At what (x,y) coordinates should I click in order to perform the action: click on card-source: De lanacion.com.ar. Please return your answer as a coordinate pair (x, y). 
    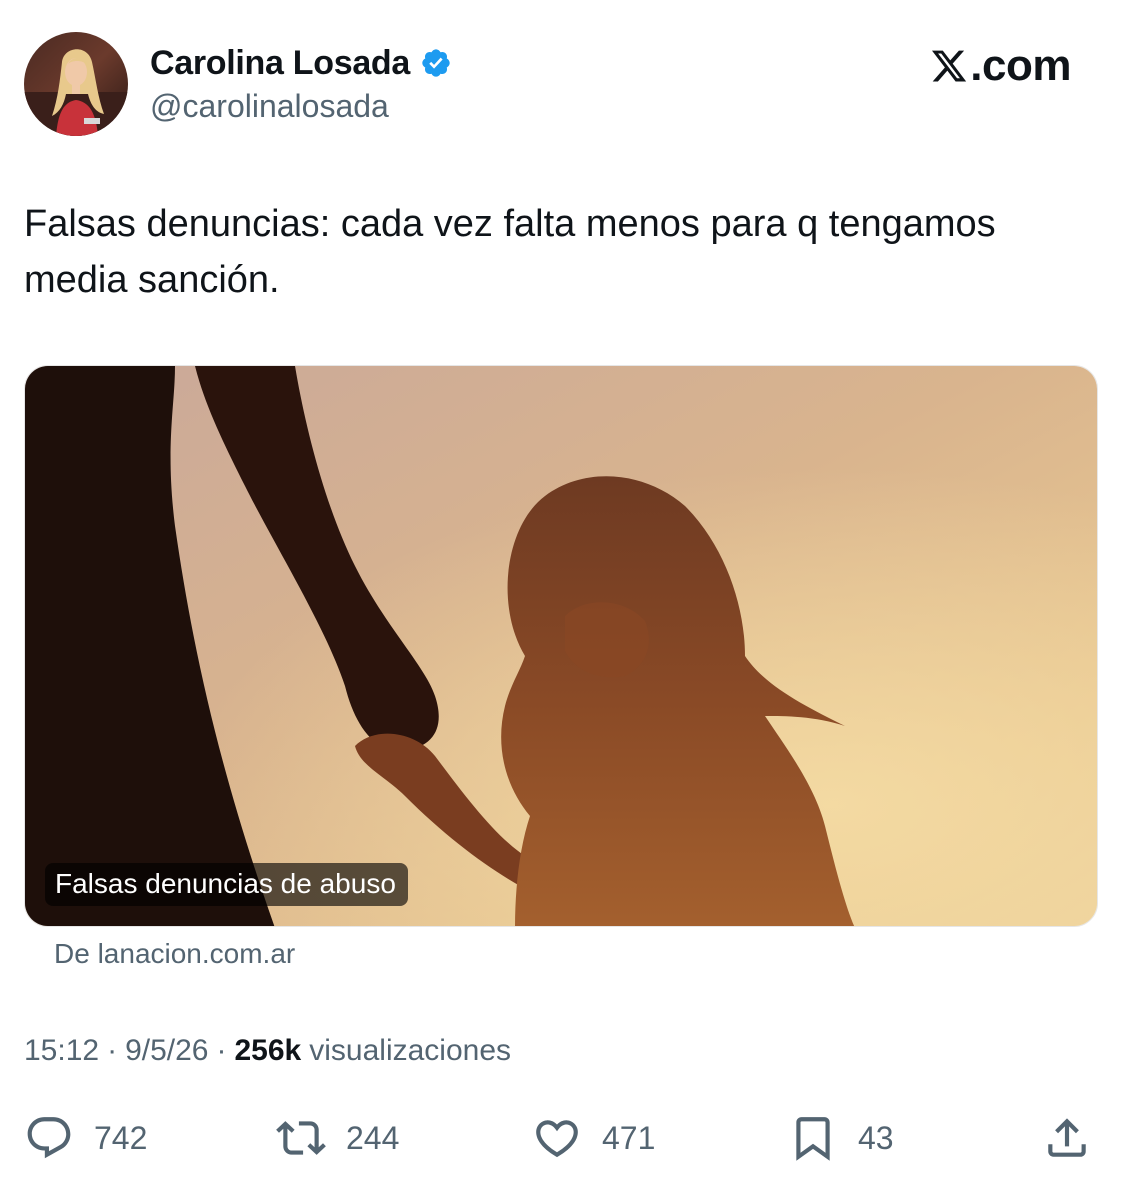
    Looking at the image, I should click on (174, 954).